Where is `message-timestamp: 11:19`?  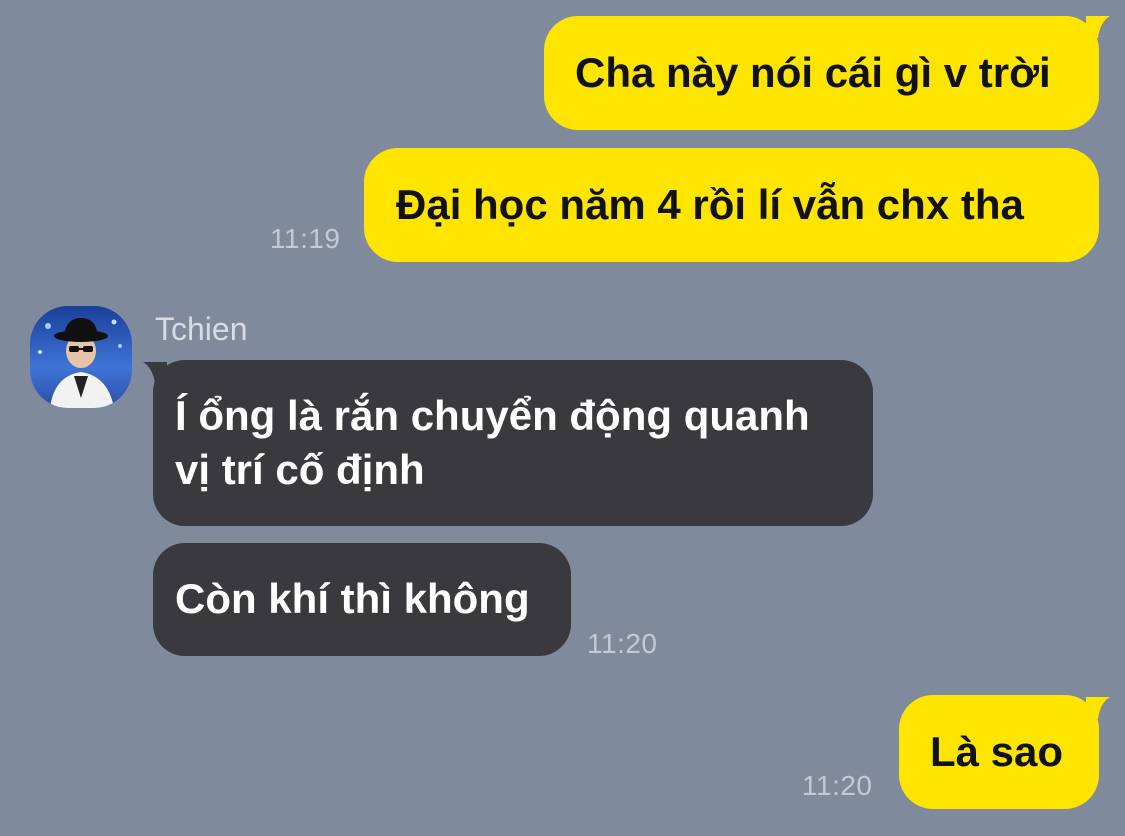
message-timestamp: 11:19 is located at coordinates (305, 238).